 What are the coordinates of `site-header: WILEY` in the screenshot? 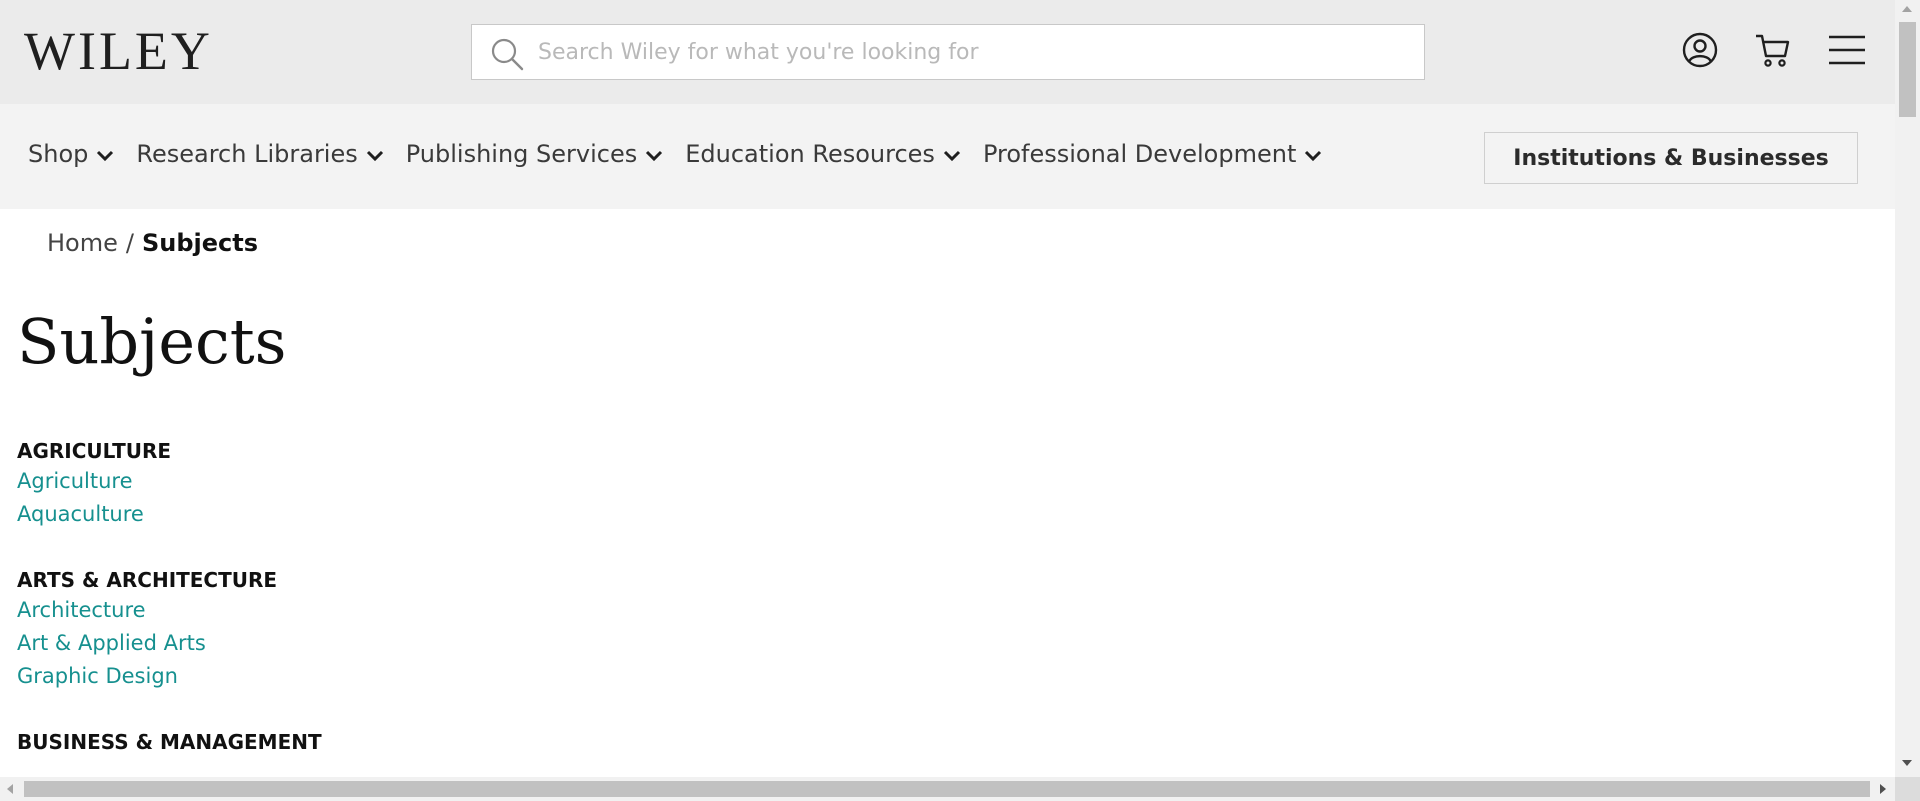 It's located at (947, 52).